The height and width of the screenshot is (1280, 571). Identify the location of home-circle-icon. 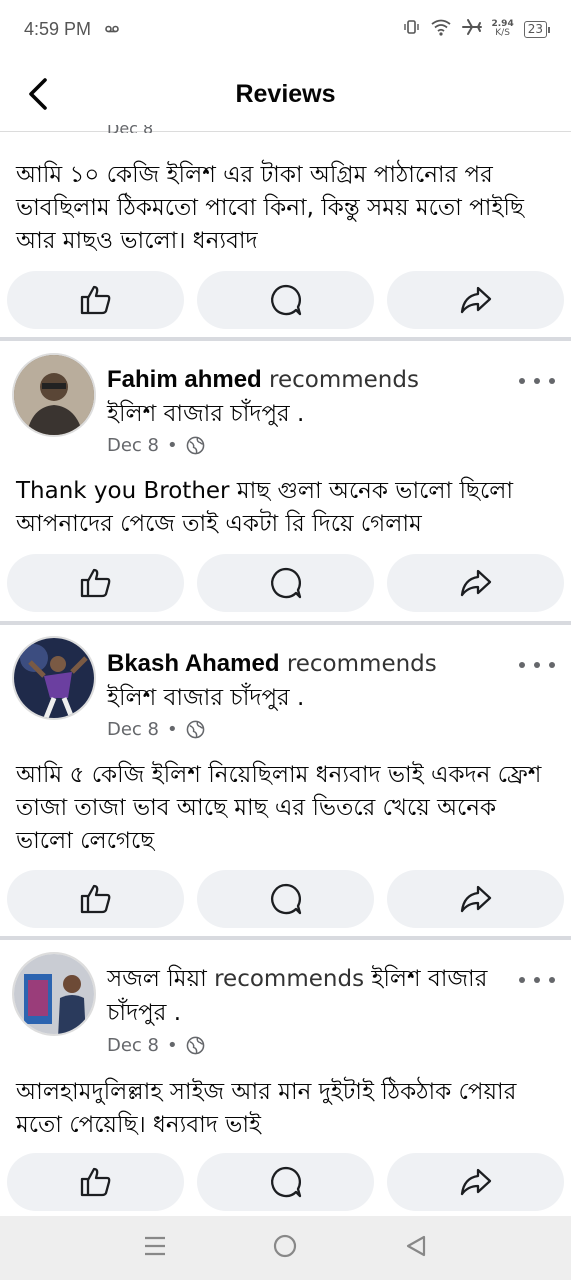
(285, 1246).